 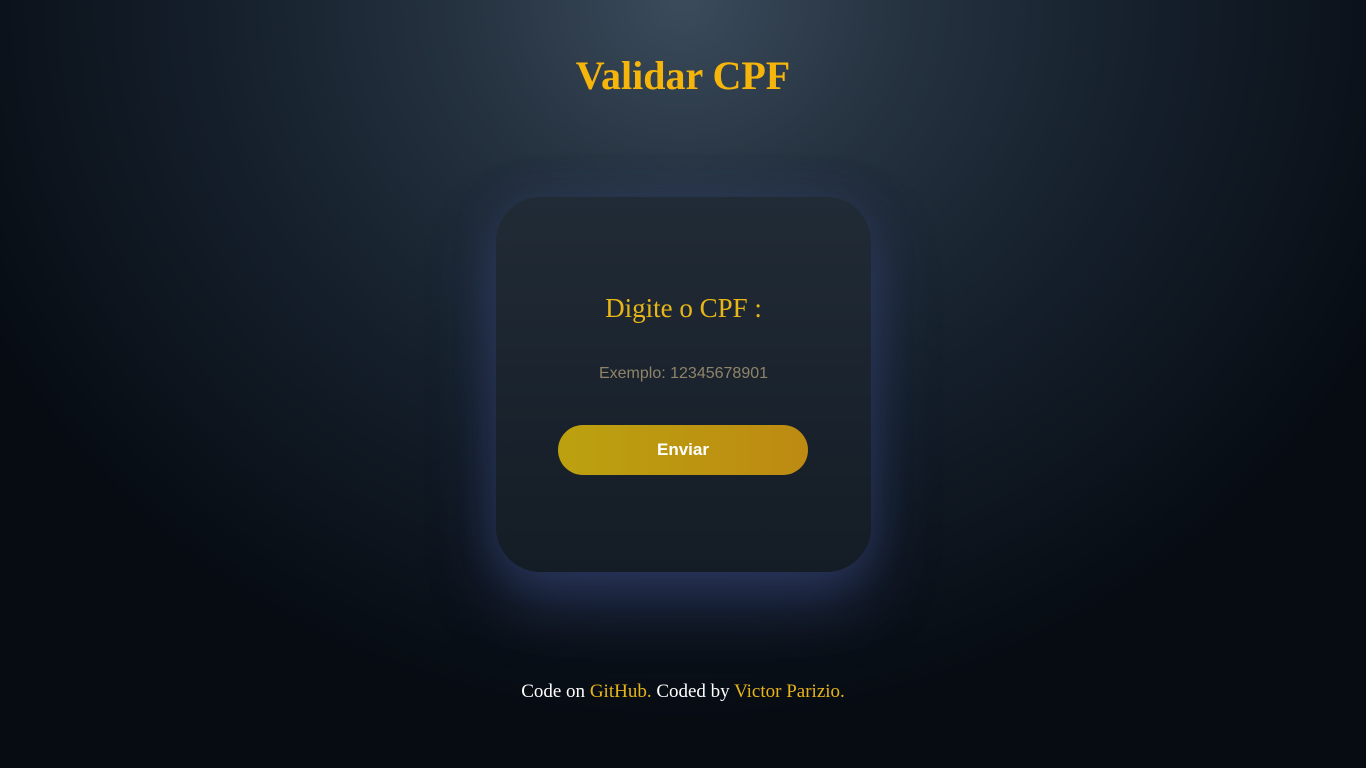 I want to click on footer-middle-text: Coded by, so click(x=693, y=691).